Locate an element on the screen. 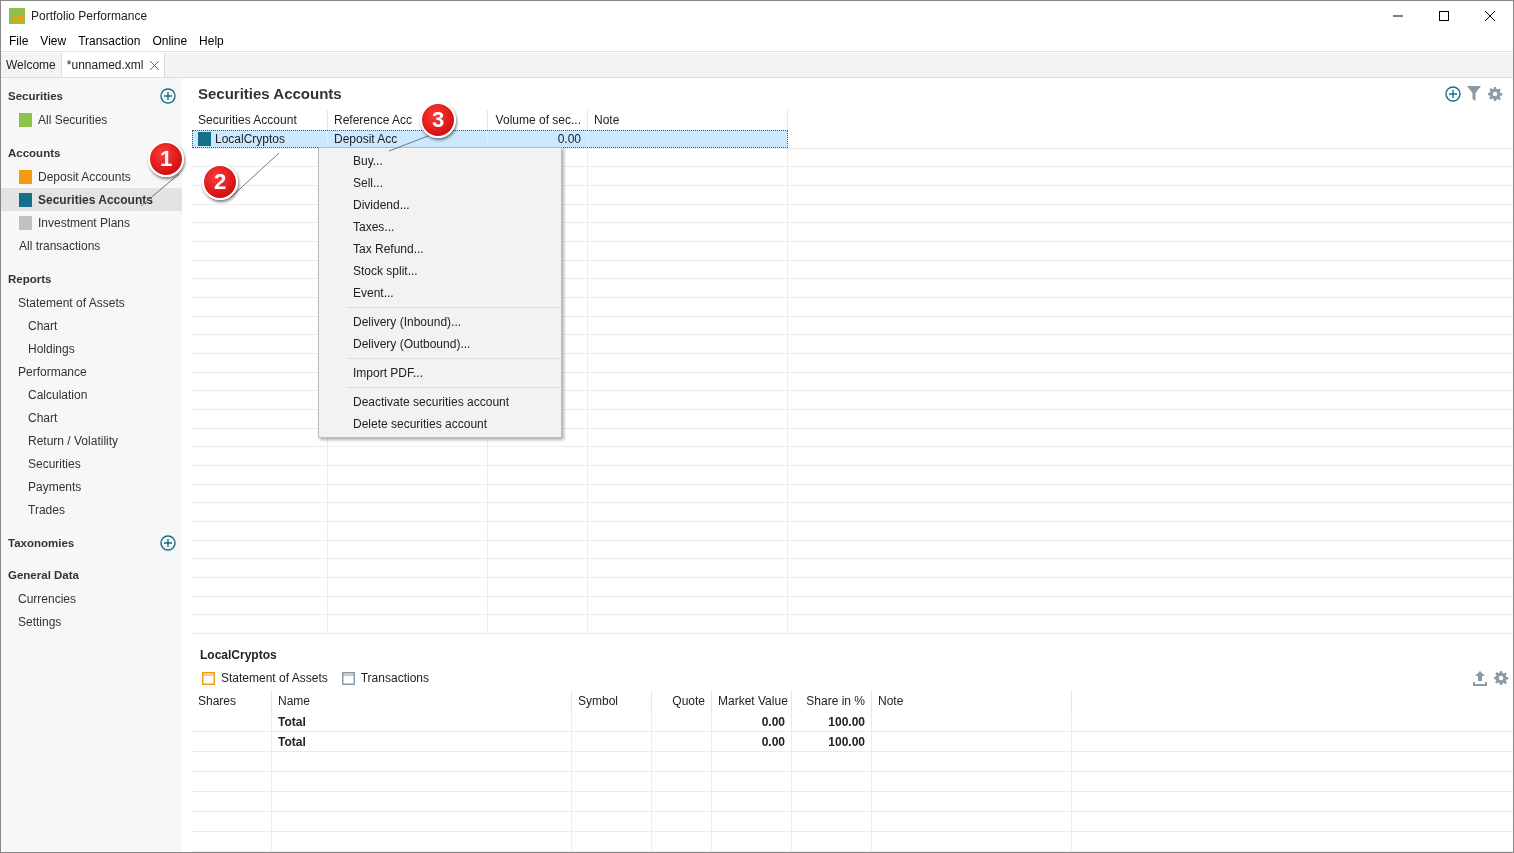 Image resolution: width=1514 pixels, height=853 pixels. export-icon is located at coordinates (1480, 678).